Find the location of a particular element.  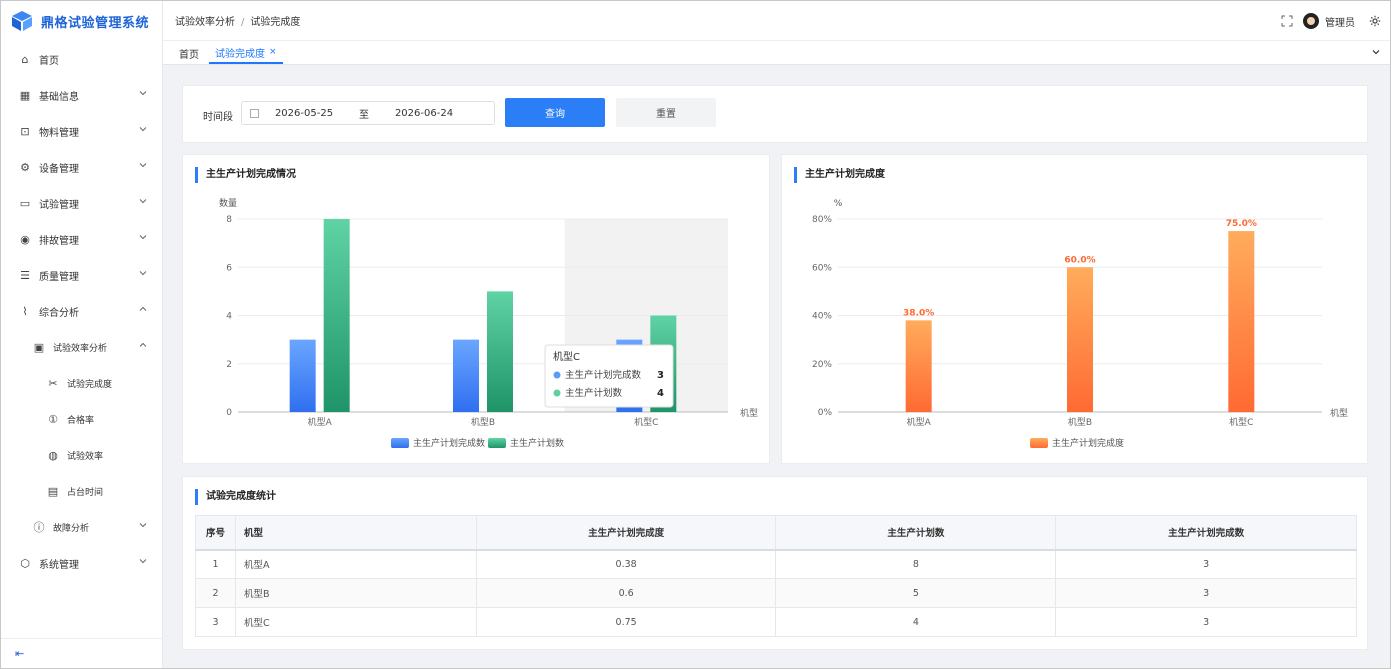

query-button: 查询 is located at coordinates (555, 112).